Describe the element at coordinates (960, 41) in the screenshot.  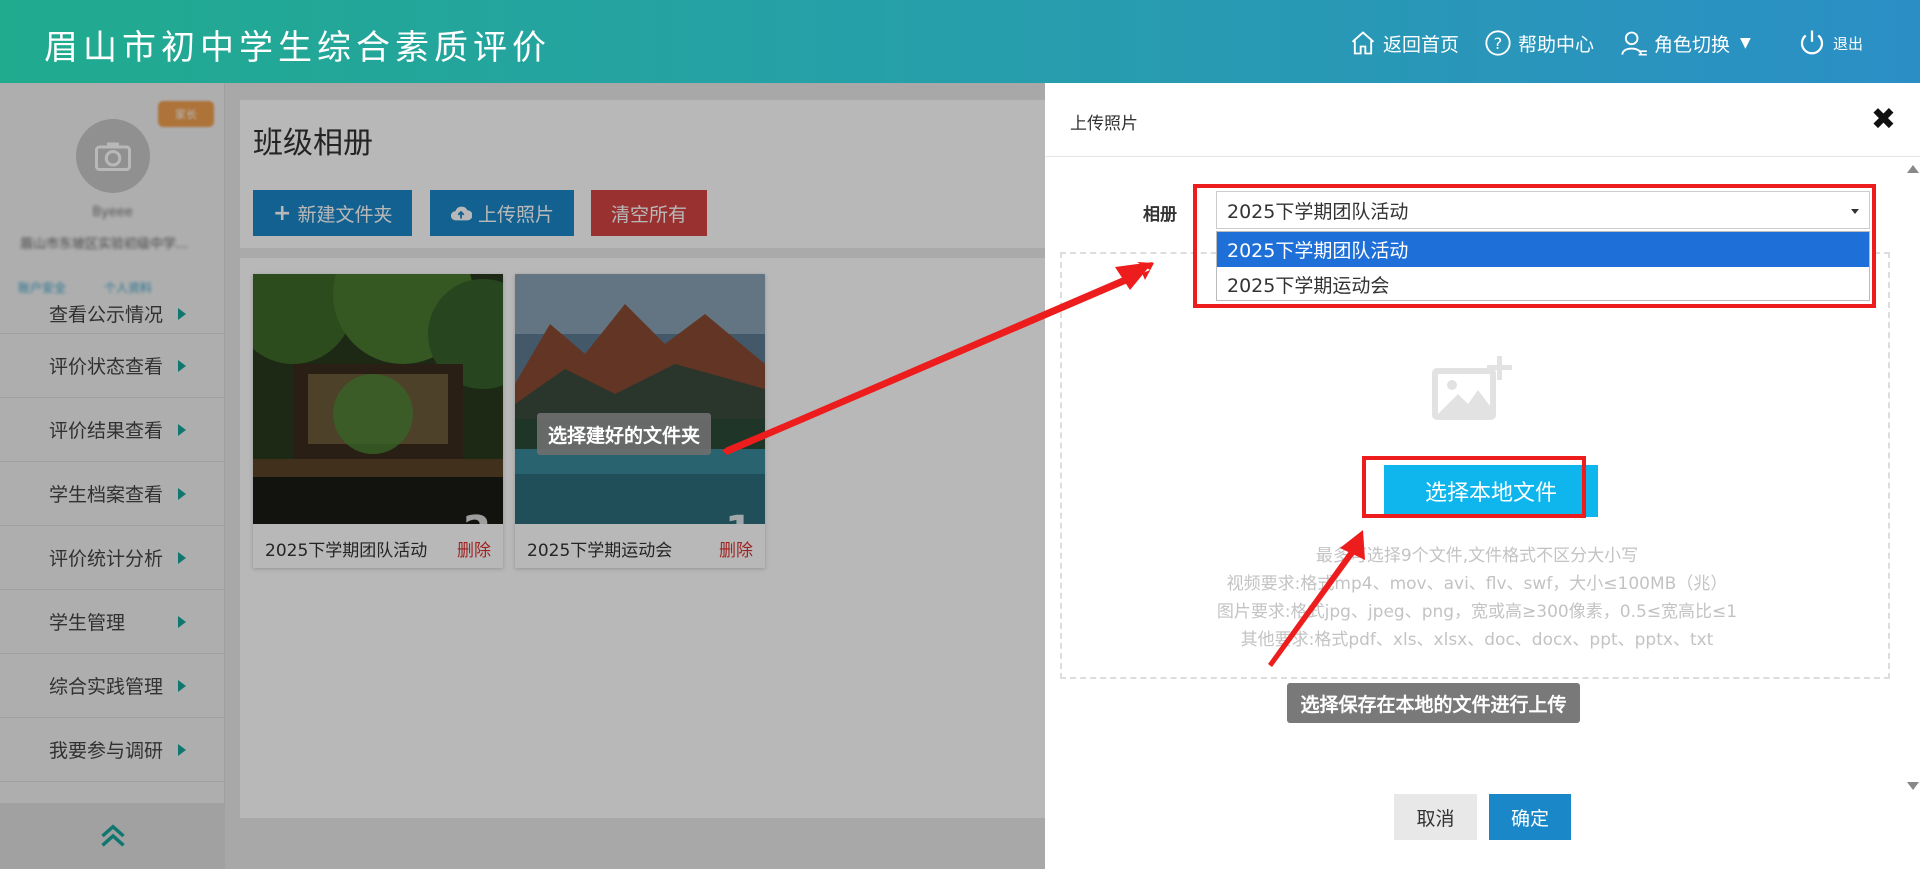
I see `top-header: 眉山市初中学生综合素质评价 返回首页 ? 帮助中心 角色切换 ▼ 退出` at that location.